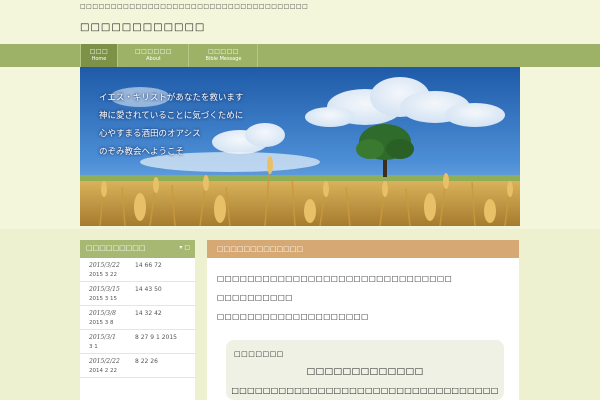 The height and width of the screenshot is (400, 600). I want to click on nav-item-home-sub: Home, so click(99, 59).